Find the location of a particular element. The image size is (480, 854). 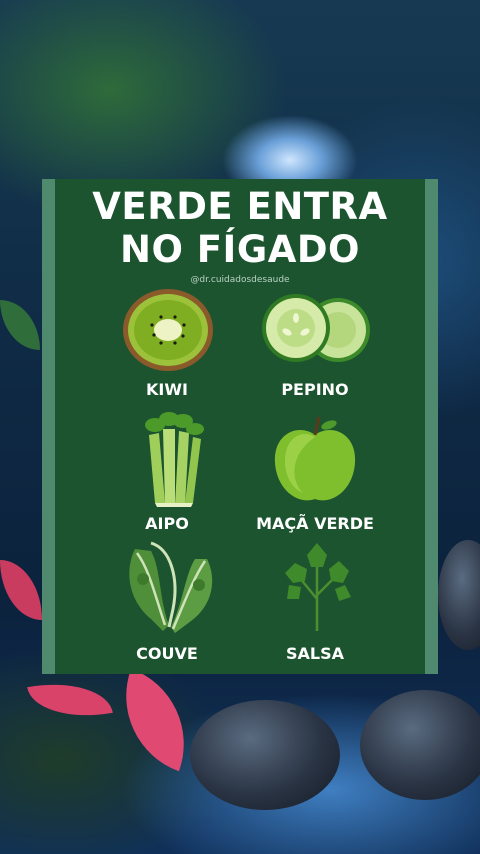

celery-icon is located at coordinates (174, 459).